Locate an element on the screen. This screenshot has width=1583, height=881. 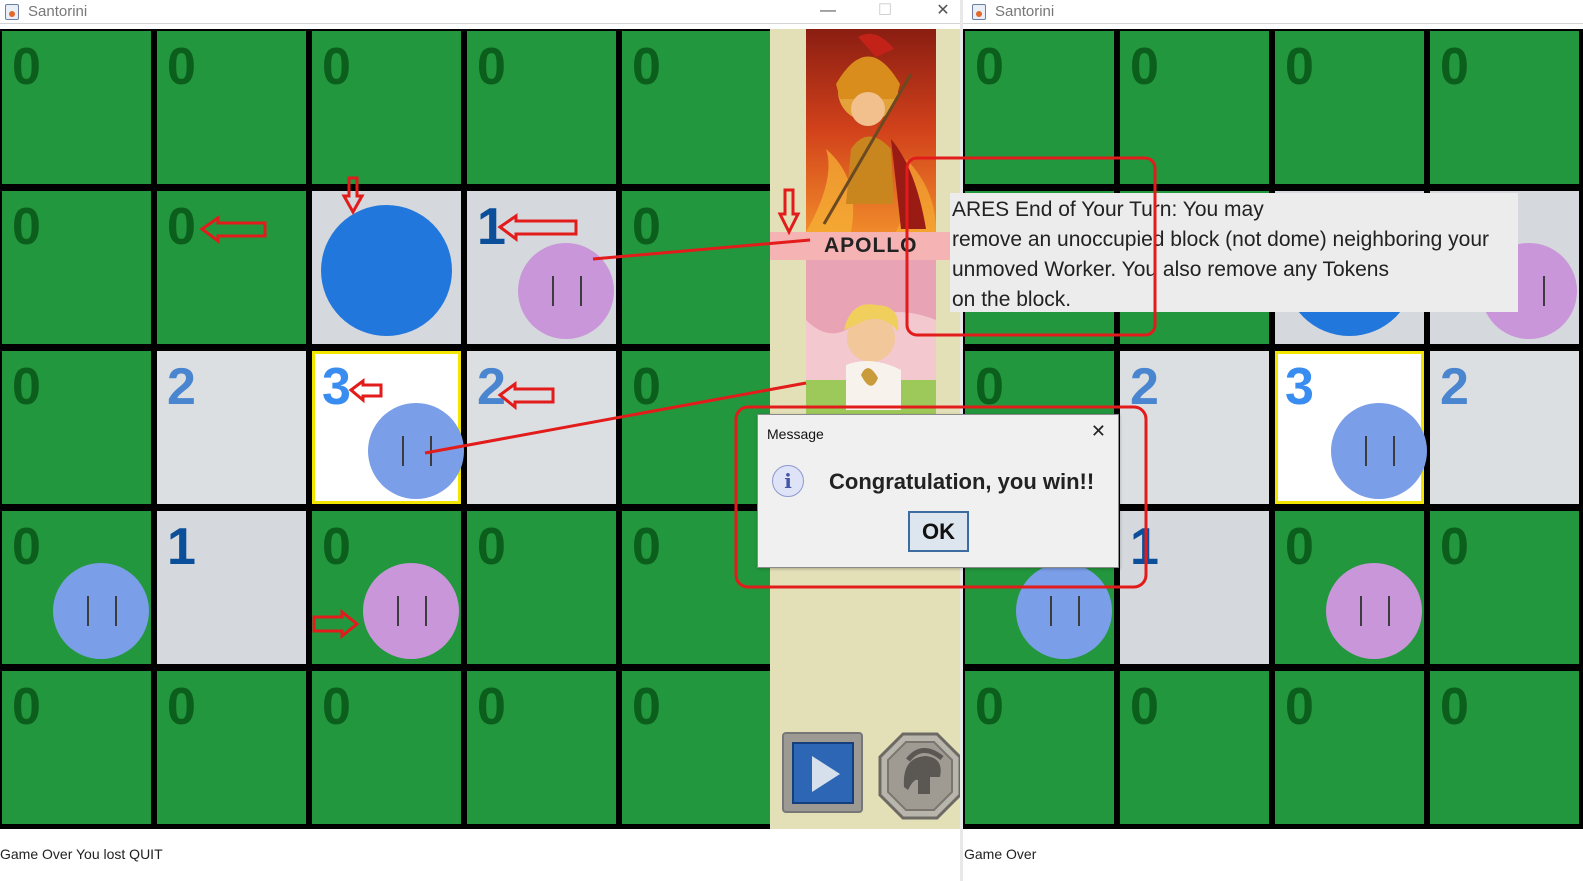
helmet-button is located at coordinates (919, 776).